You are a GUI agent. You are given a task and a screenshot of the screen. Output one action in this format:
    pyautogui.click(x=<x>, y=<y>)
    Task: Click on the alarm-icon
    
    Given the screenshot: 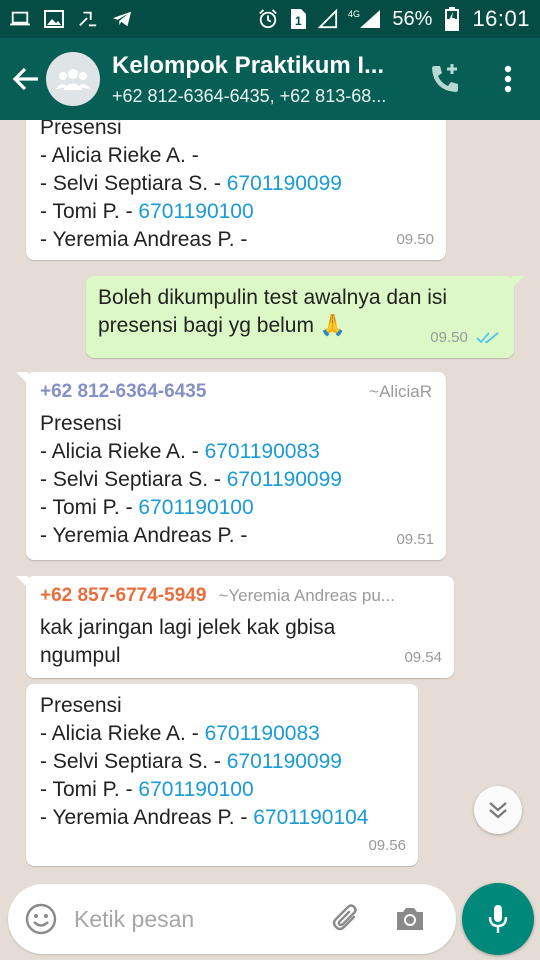 What is the action you would take?
    pyautogui.click(x=268, y=19)
    